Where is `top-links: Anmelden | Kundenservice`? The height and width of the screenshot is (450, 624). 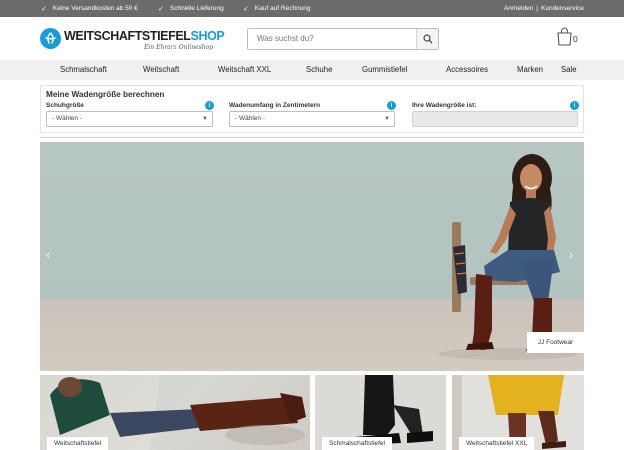
top-links: Anmelden | Kundenservice is located at coordinates (544, 8).